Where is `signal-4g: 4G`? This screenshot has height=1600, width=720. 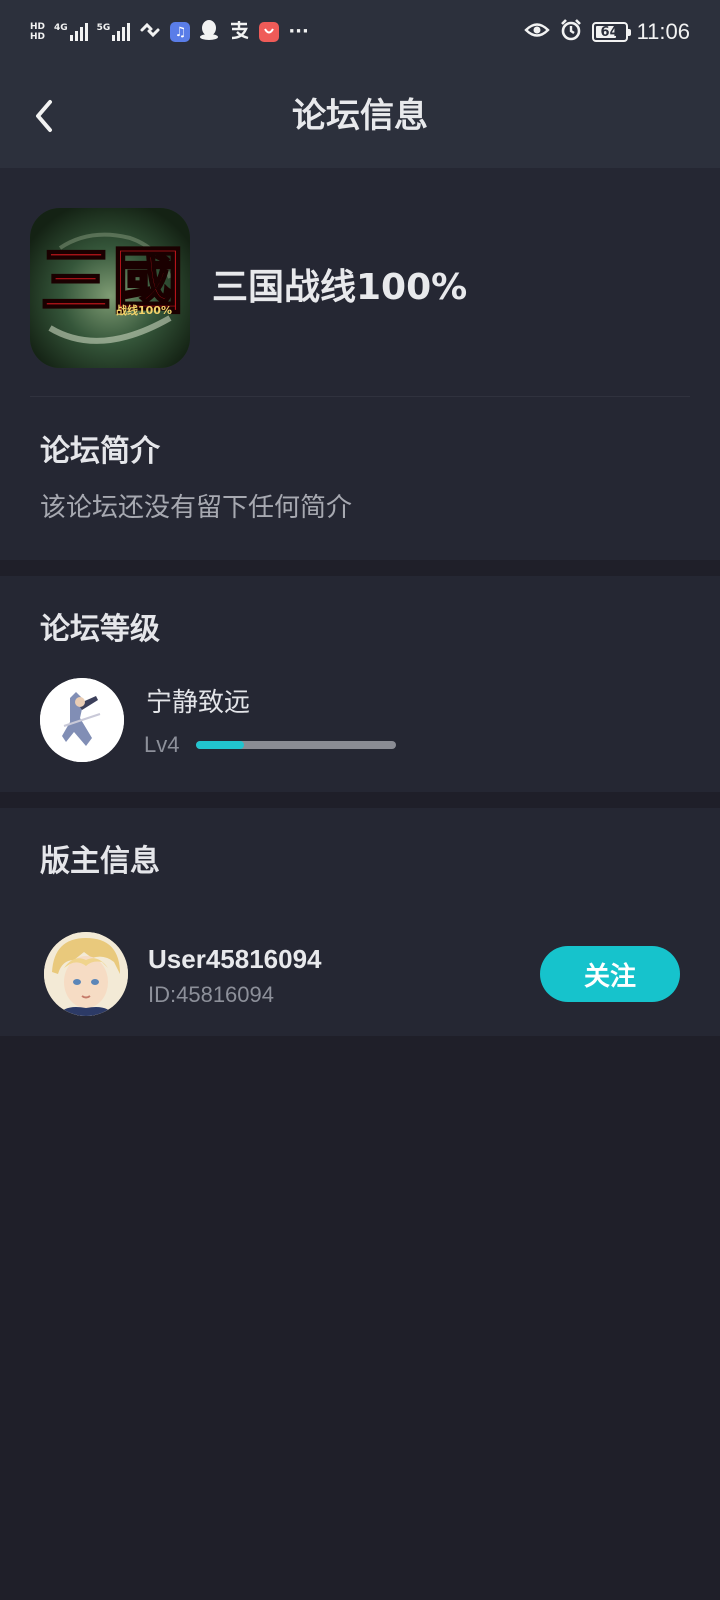 signal-4g: 4G is located at coordinates (71, 32).